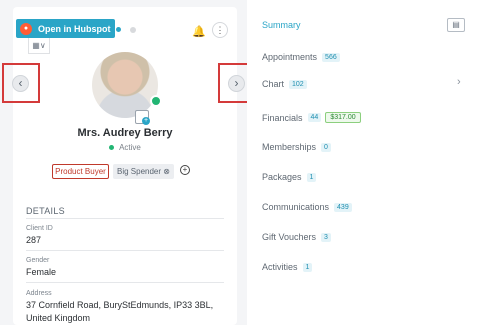 The width and height of the screenshot is (486, 325). I want to click on appointments-count: 566, so click(331, 57).